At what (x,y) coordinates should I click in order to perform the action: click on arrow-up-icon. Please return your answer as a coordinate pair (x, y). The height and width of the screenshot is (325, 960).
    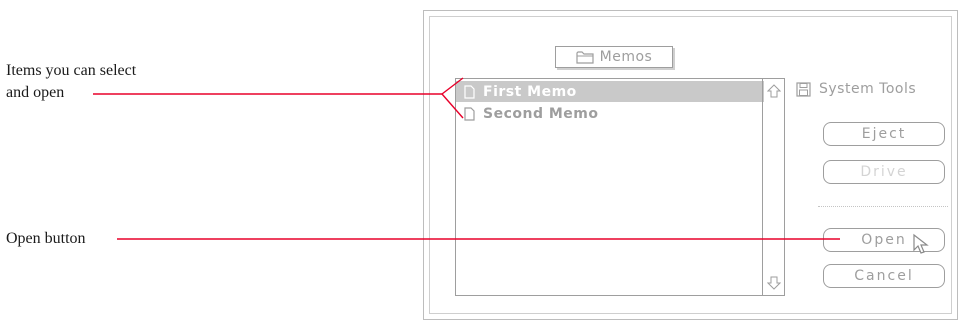
    Looking at the image, I should click on (773, 91).